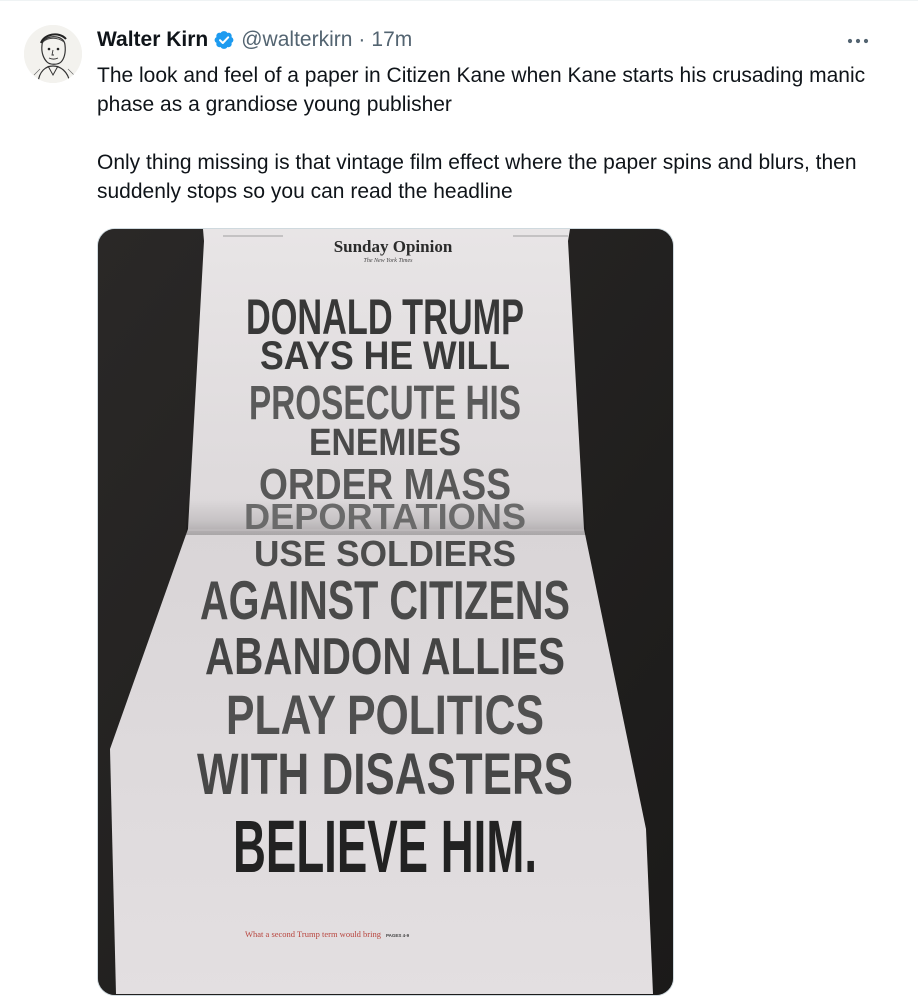  What do you see at coordinates (389, 261) in the screenshot?
I see `nameplate: The New York Times` at bounding box center [389, 261].